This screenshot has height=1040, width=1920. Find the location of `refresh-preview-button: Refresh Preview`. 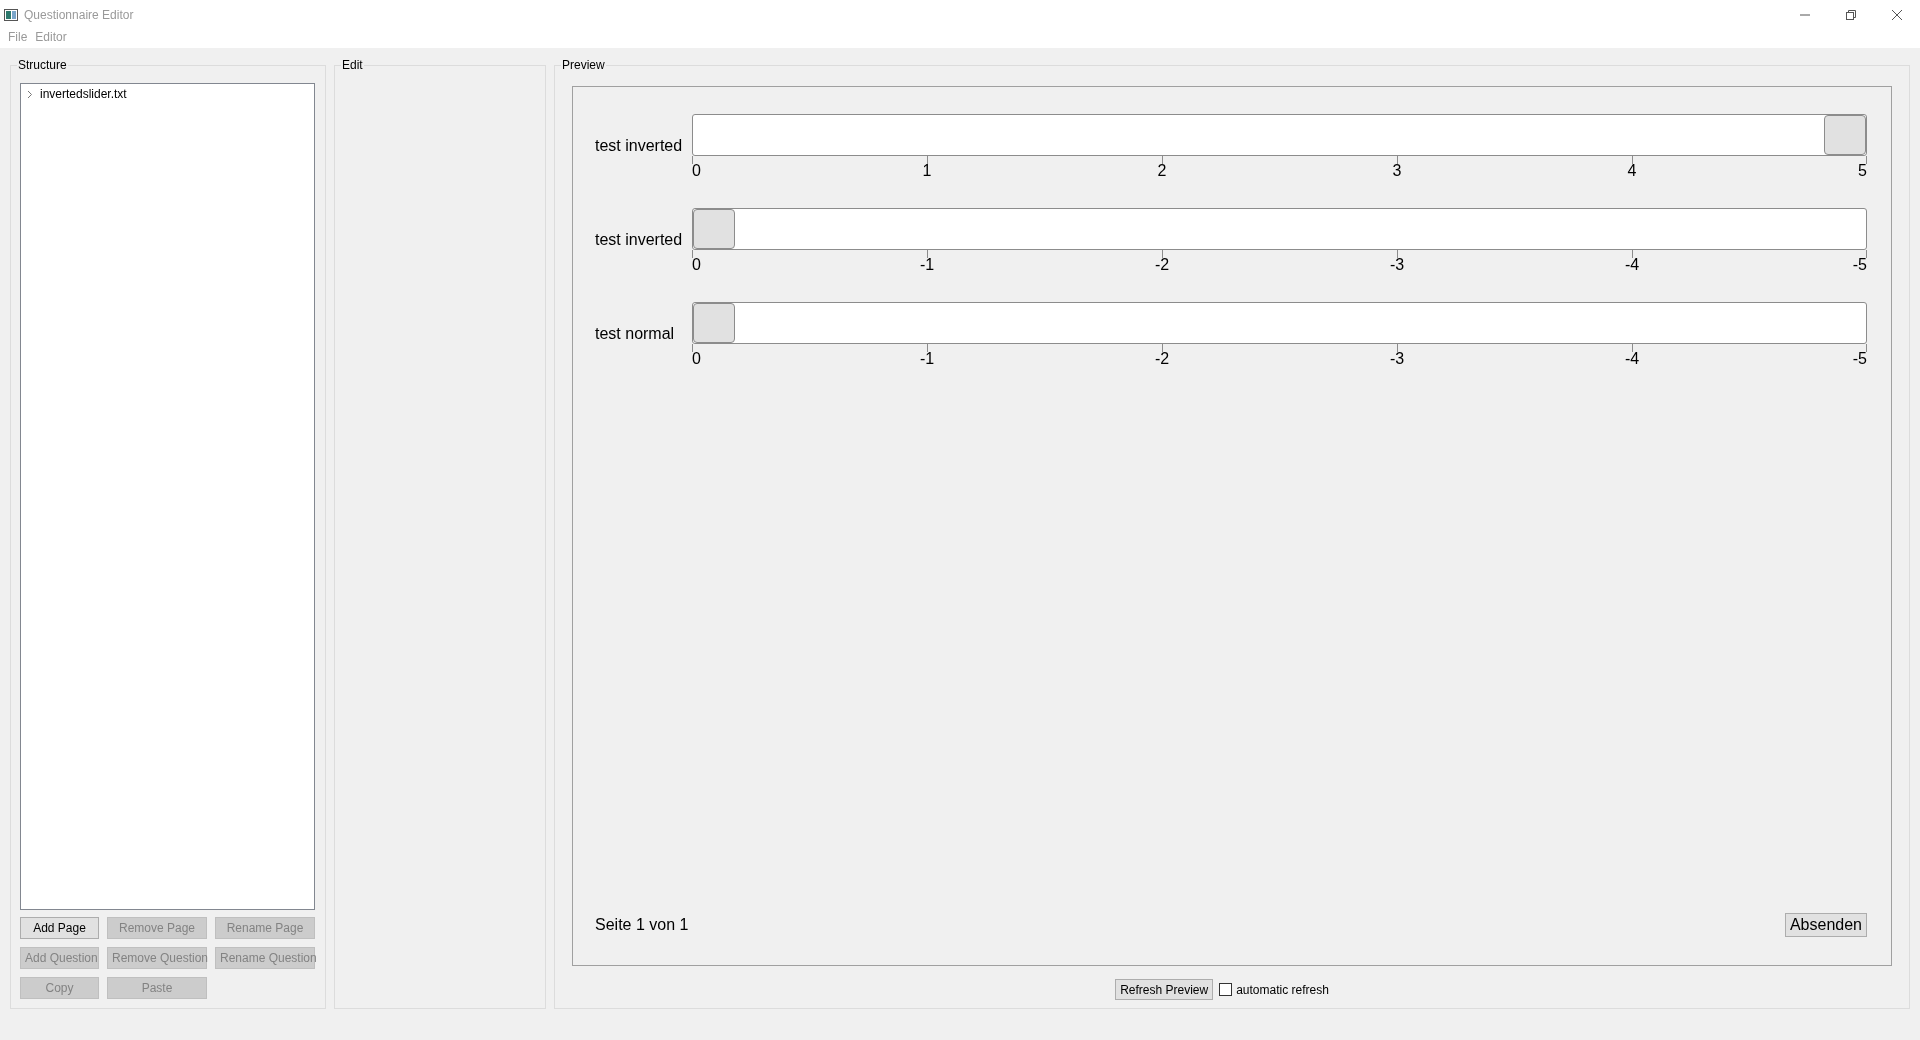

refresh-preview-button: Refresh Preview is located at coordinates (1164, 989).